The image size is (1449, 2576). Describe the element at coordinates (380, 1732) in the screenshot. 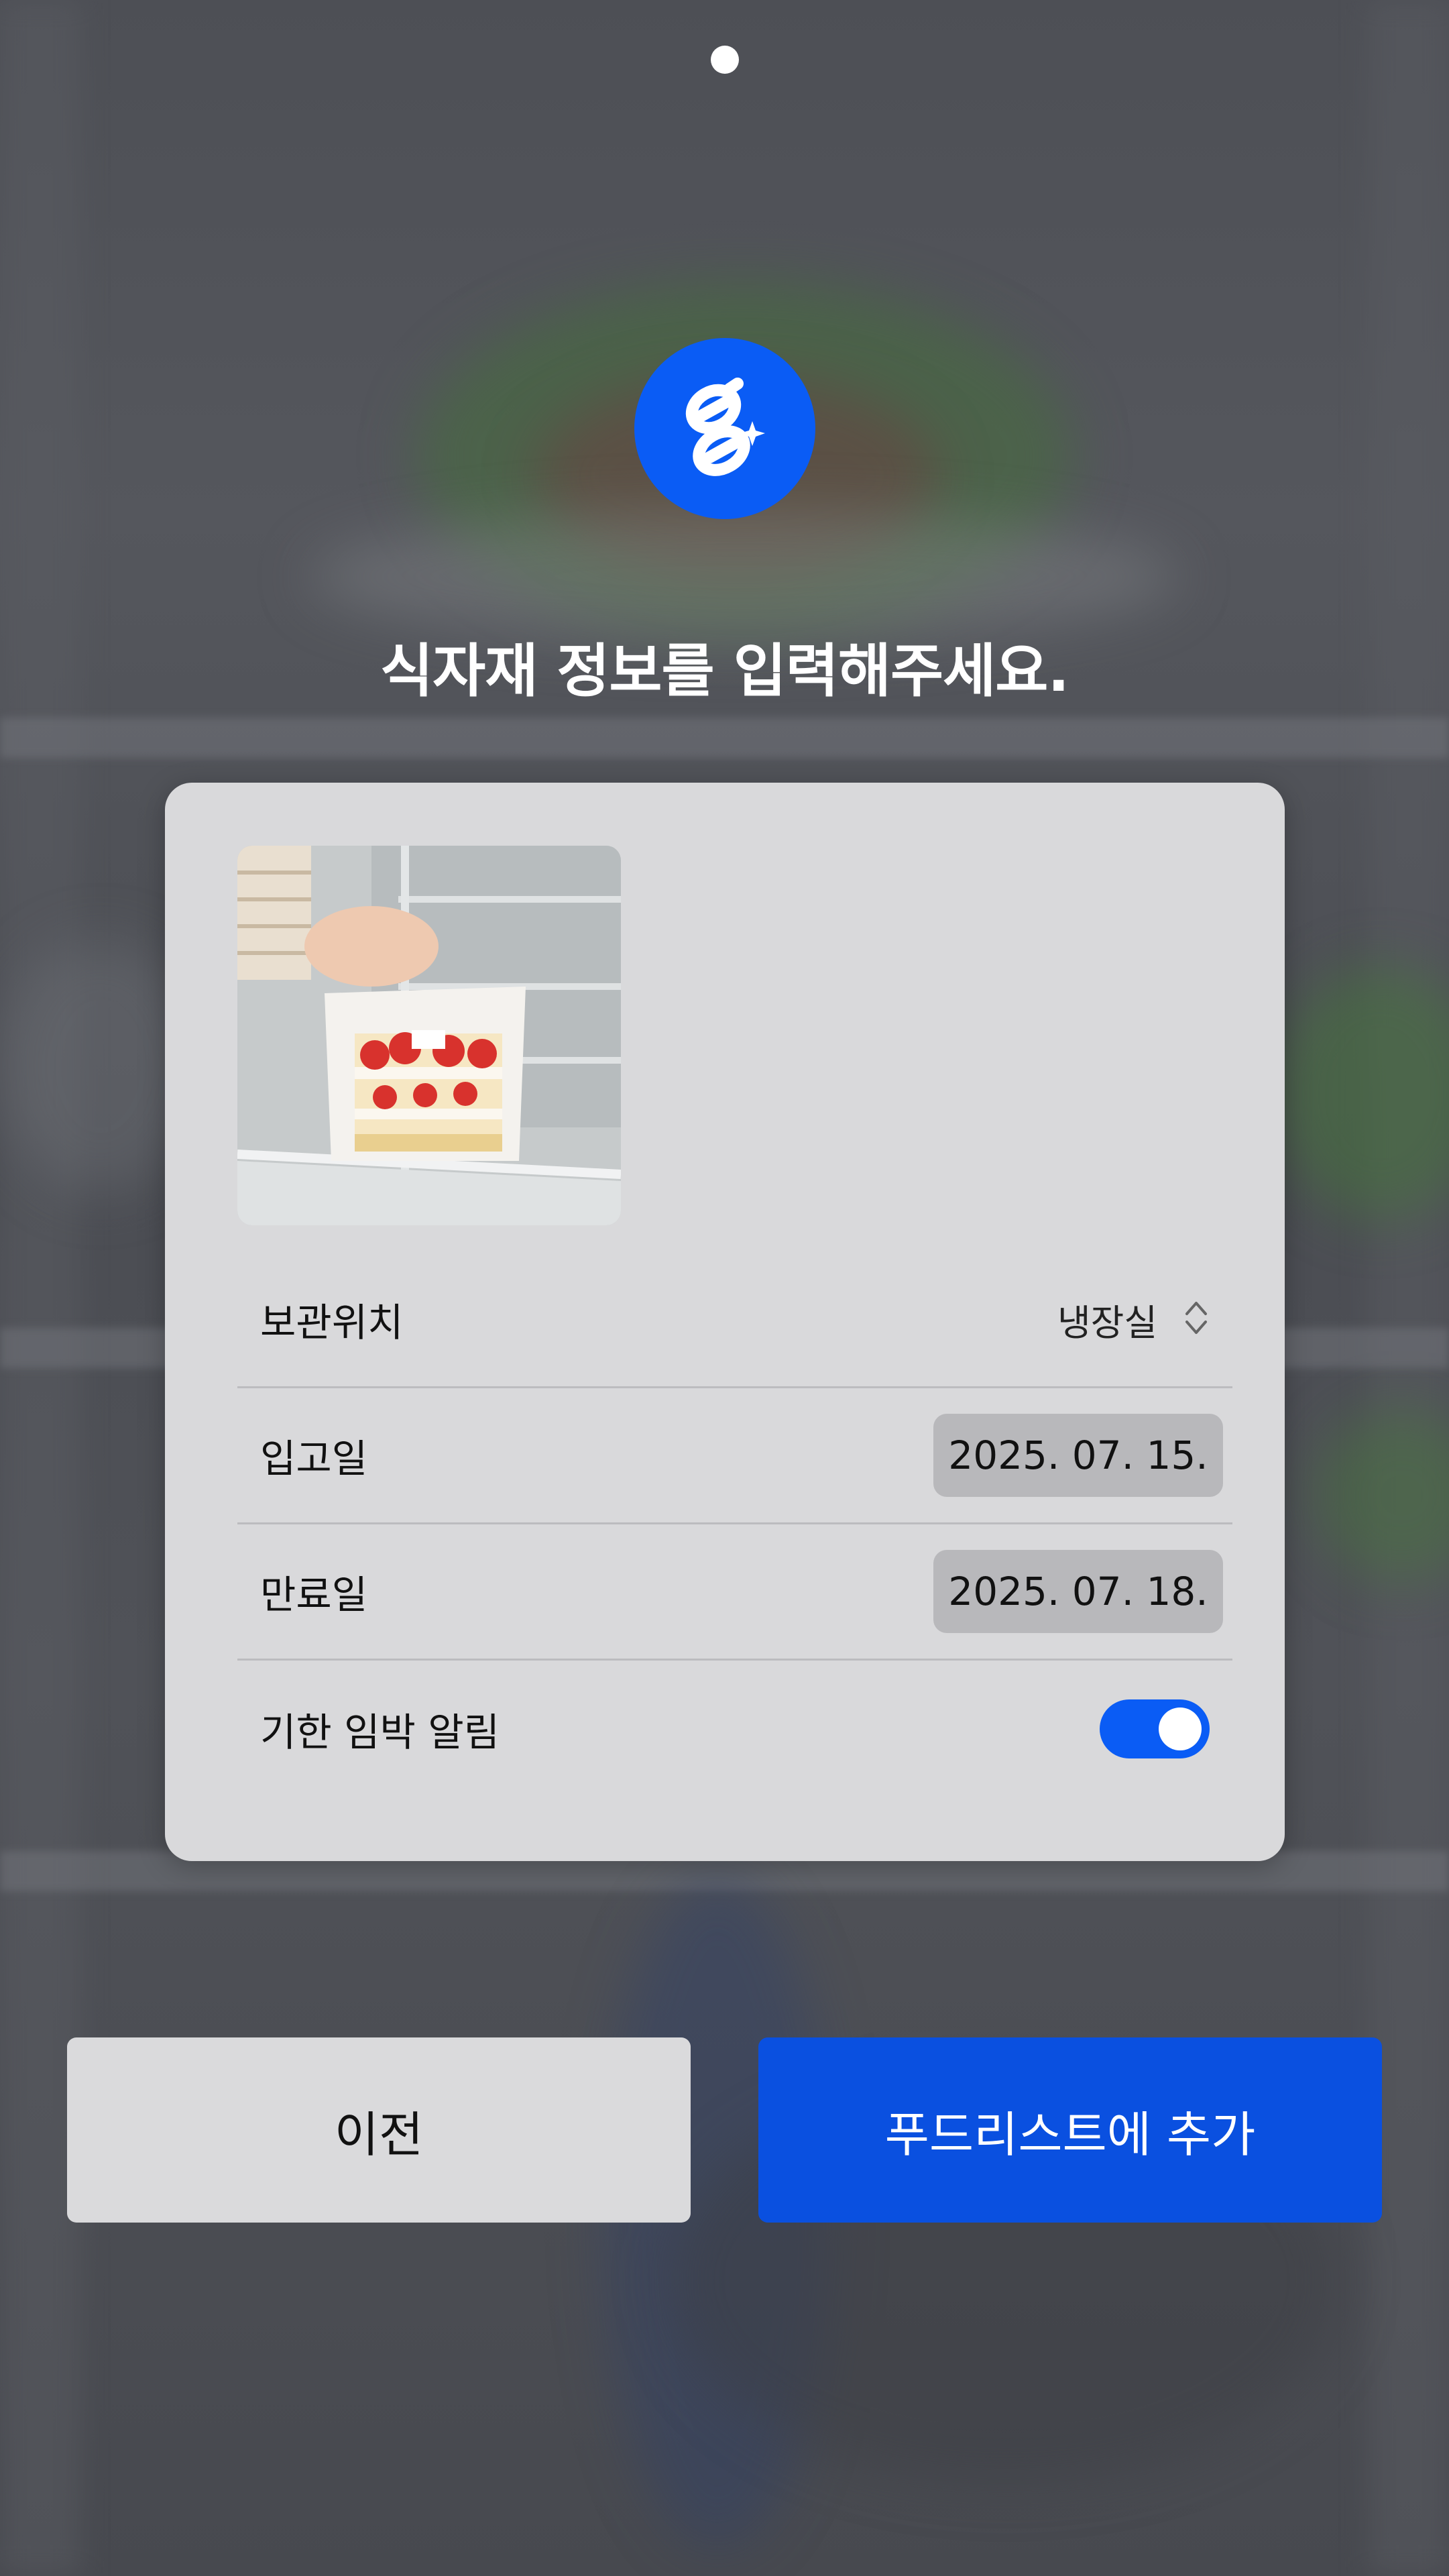

I see `expiry-alert-label: 기한 임박 알림` at that location.